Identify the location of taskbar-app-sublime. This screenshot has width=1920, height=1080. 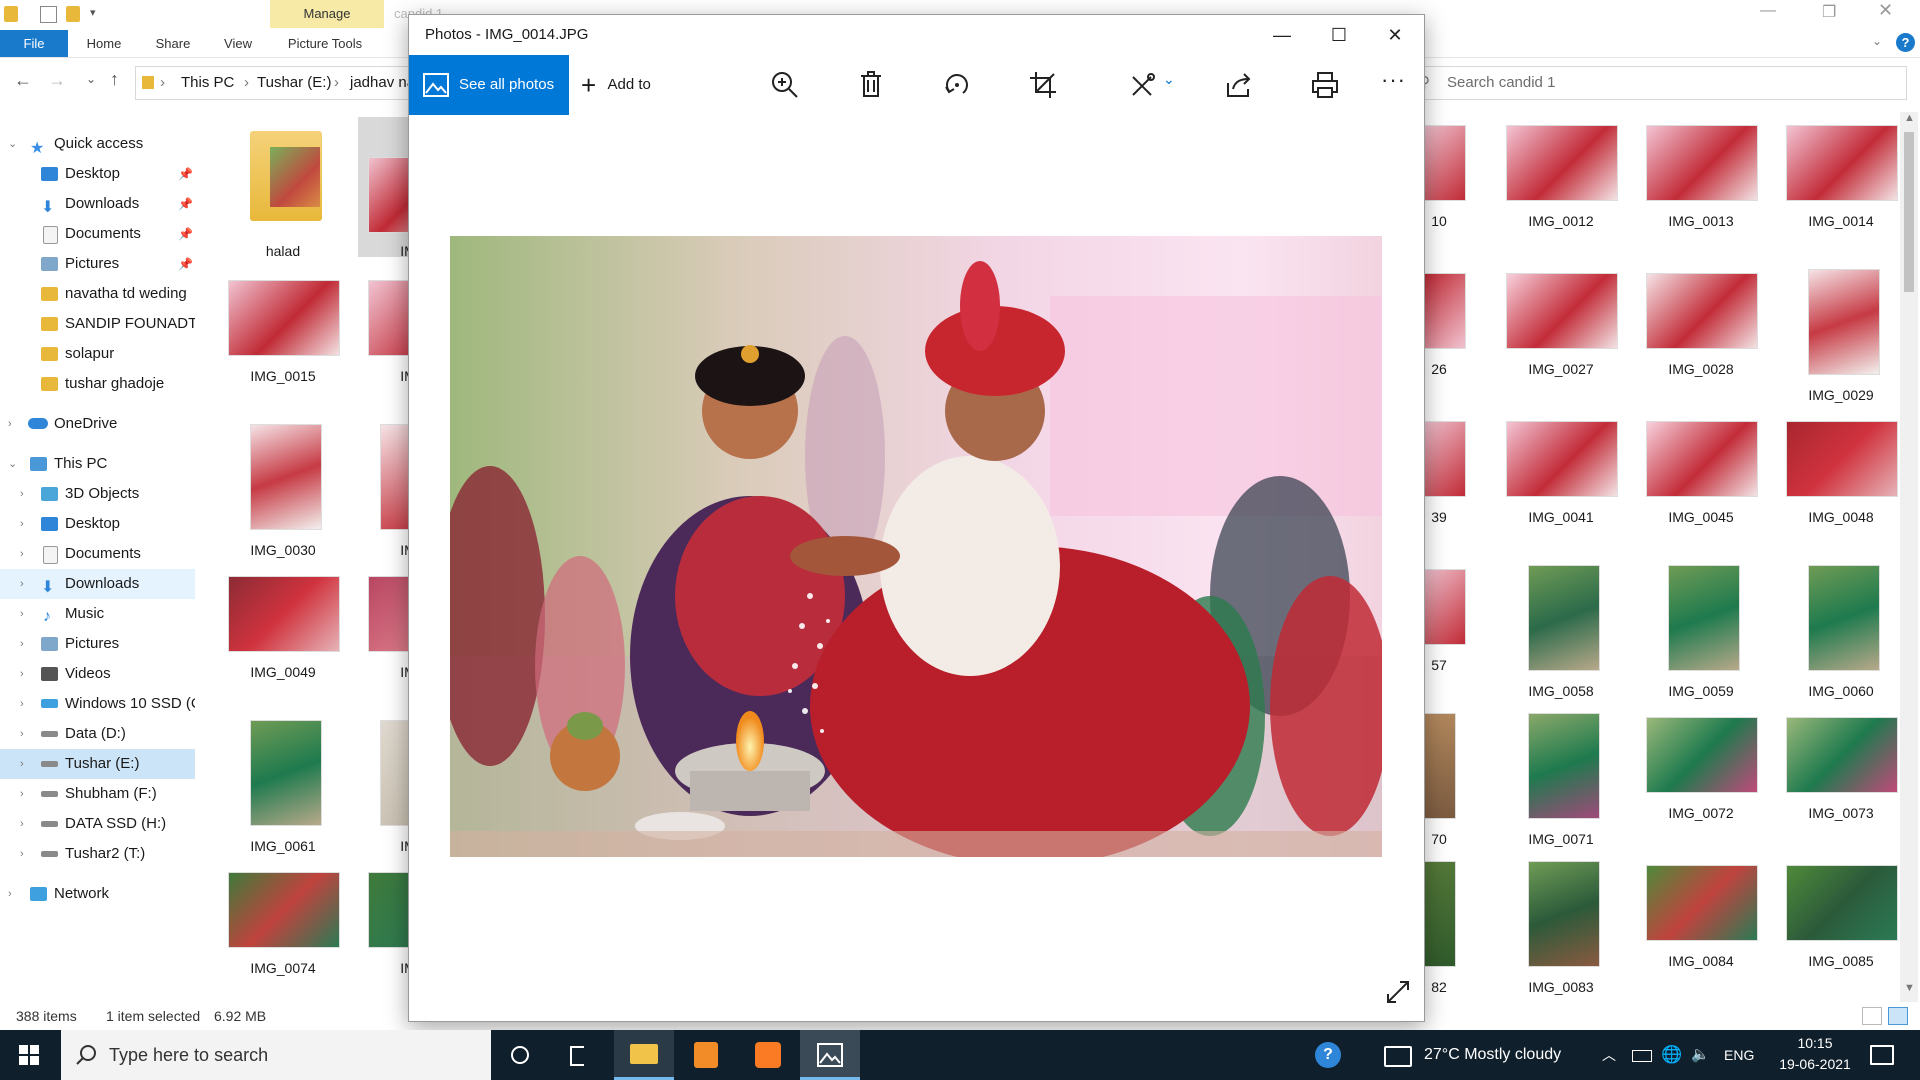
(706, 1055).